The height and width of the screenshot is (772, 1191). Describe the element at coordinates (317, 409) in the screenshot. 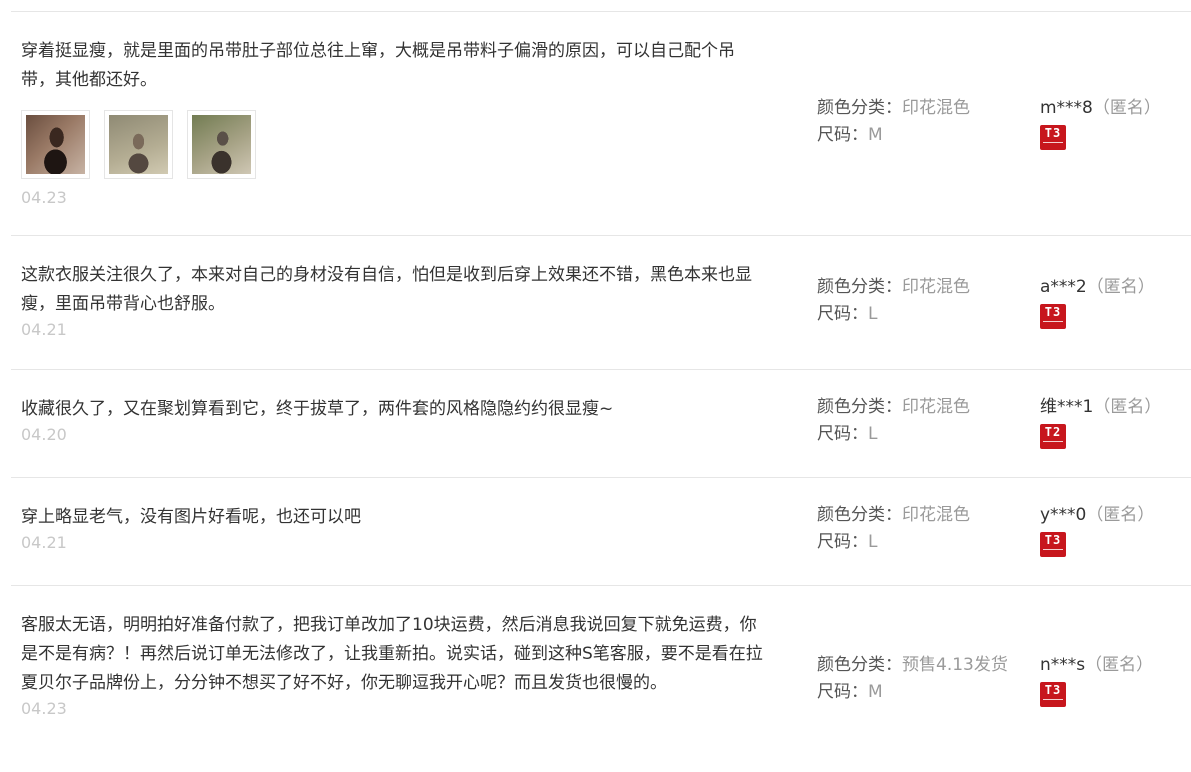

I see `review-text: 收藏很久了，又在聚划算看到它，终于拔草了，两件套的风格隐隐约约很显瘦~` at that location.